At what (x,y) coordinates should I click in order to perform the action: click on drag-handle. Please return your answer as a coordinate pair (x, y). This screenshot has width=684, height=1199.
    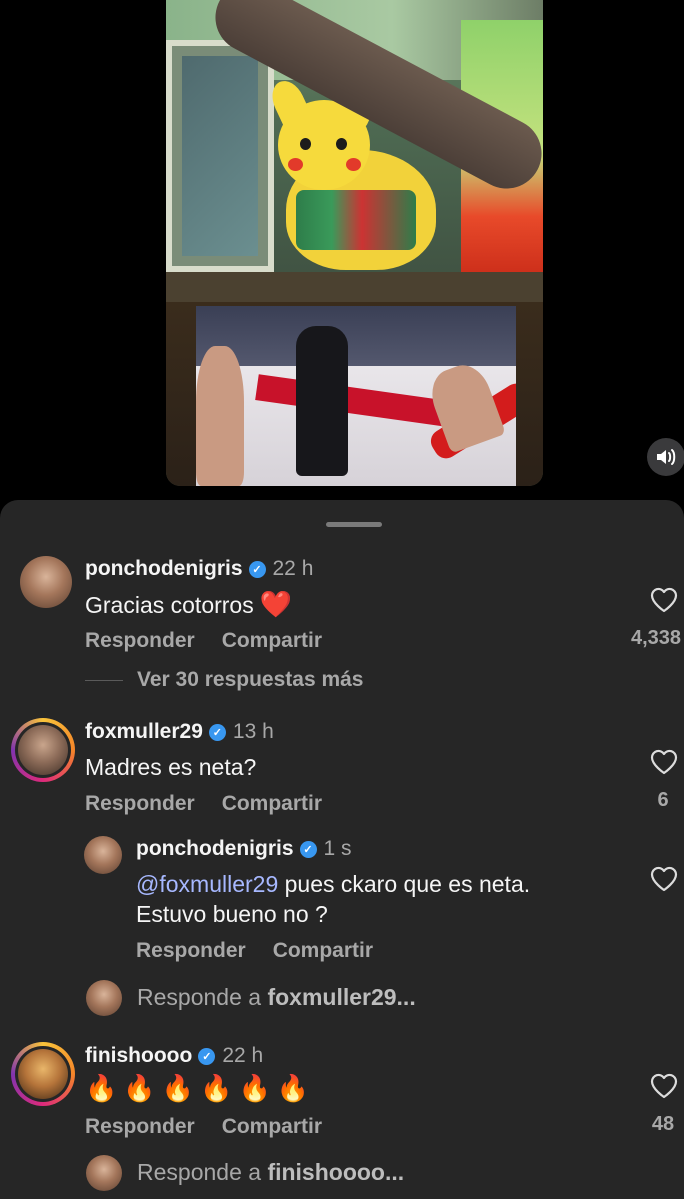
    Looking at the image, I should click on (354, 524).